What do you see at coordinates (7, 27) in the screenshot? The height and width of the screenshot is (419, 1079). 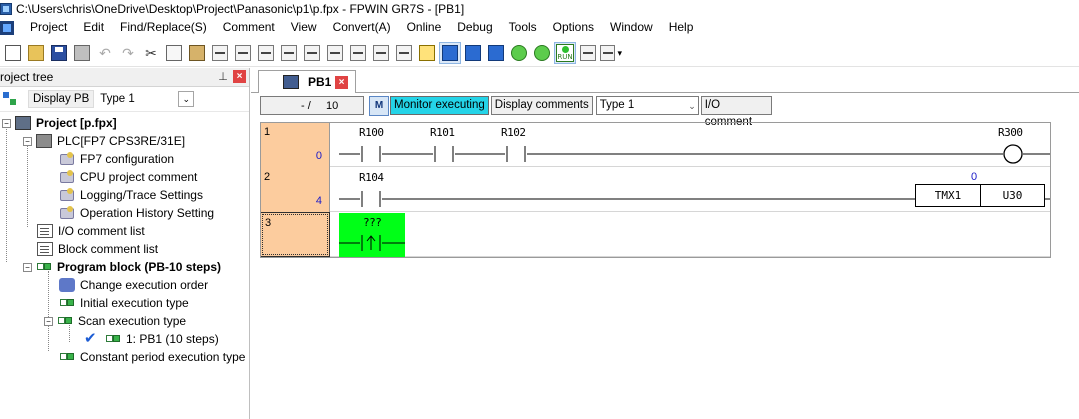 I see `app-menu-icon` at bounding box center [7, 27].